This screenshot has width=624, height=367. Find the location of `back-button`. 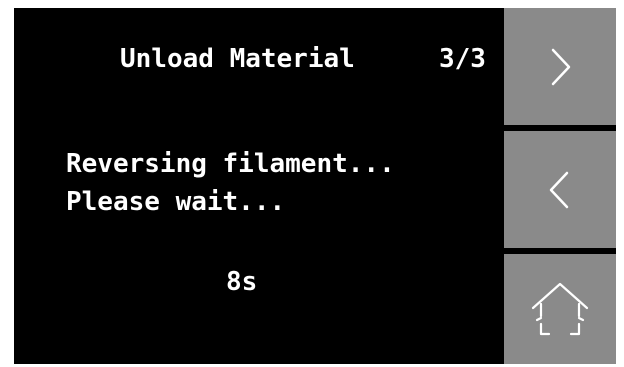

back-button is located at coordinates (560, 189).